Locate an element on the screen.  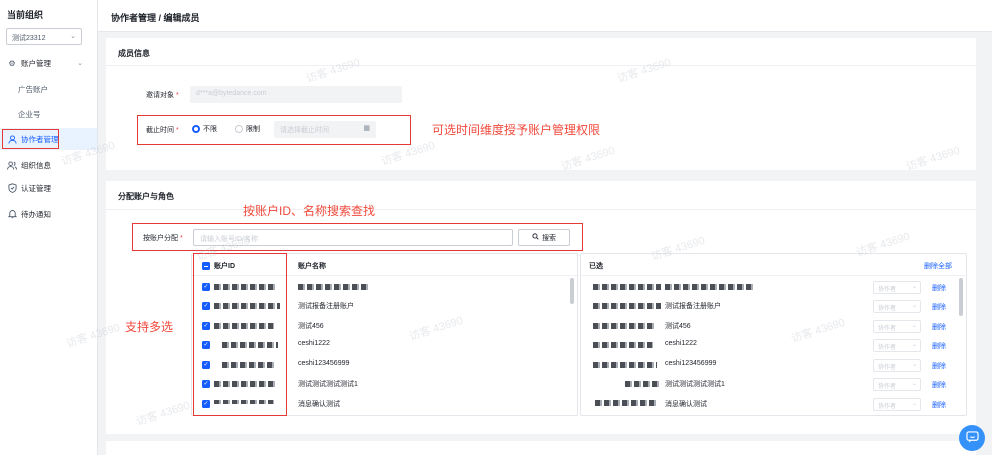
delete-all-link: 删除全部 is located at coordinates (938, 266).